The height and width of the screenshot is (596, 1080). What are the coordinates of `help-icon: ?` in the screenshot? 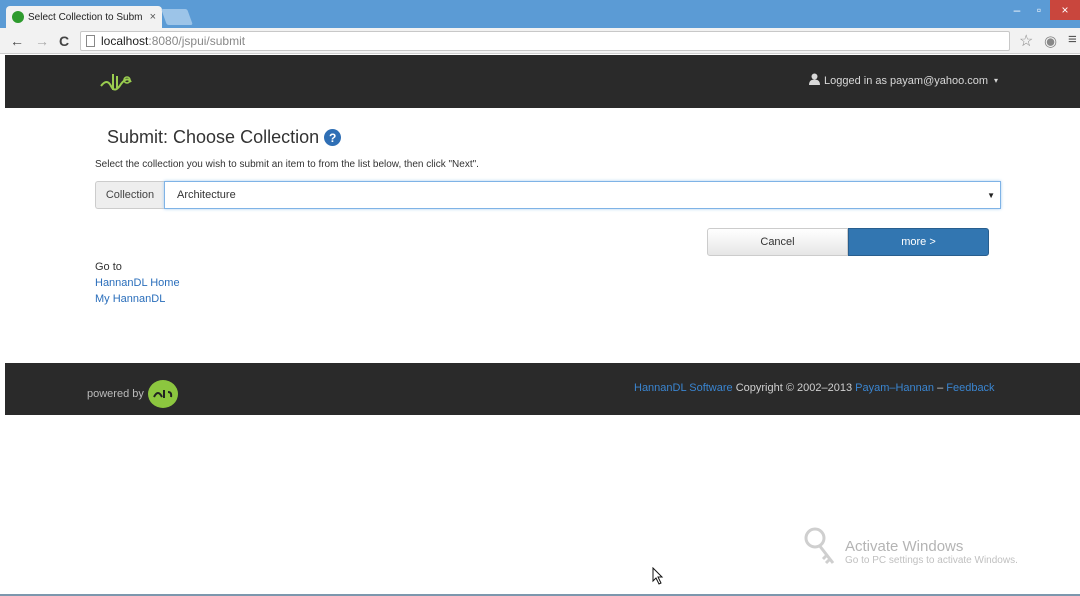 It's located at (333, 137).